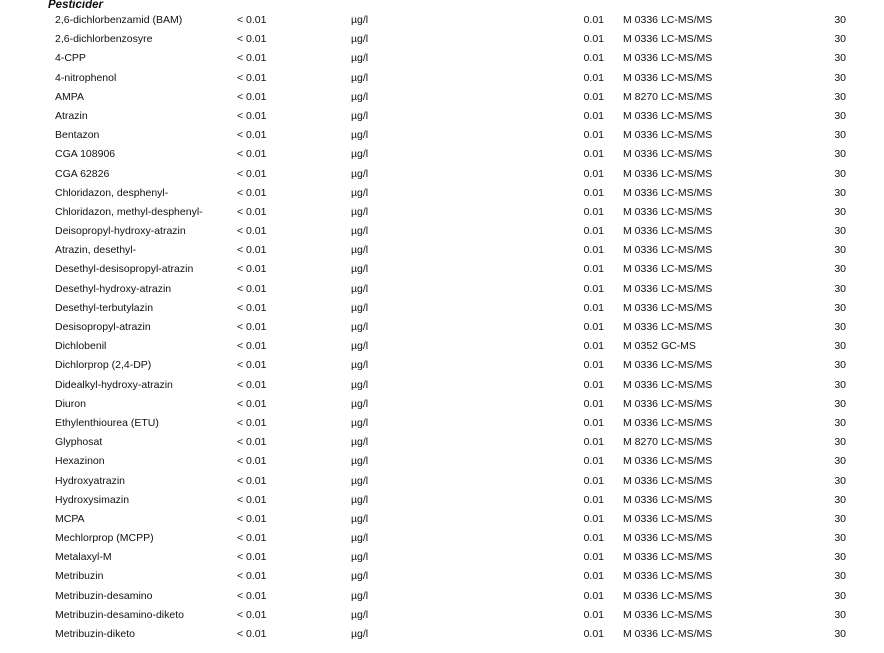  I want to click on analyte-name: Desethyl-terbutylazin, so click(104, 307).